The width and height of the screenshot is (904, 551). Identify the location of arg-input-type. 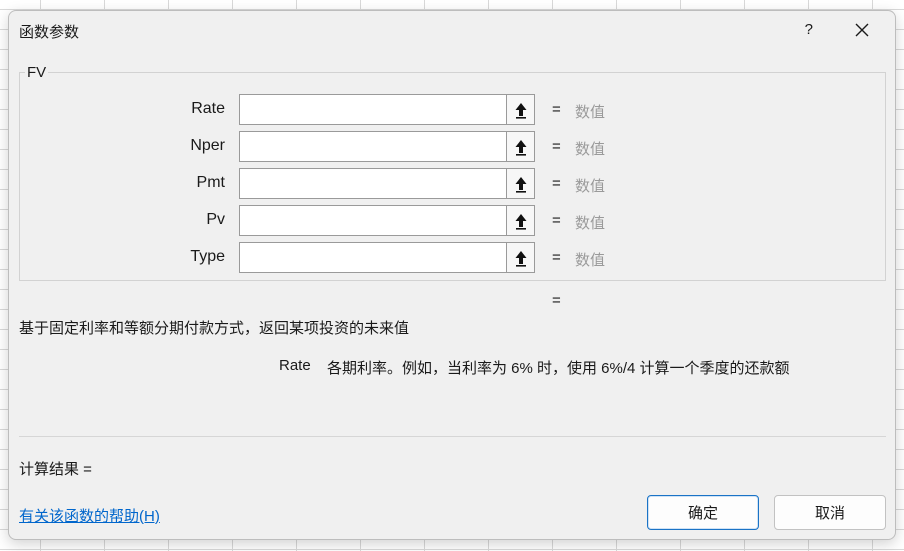
(373, 257).